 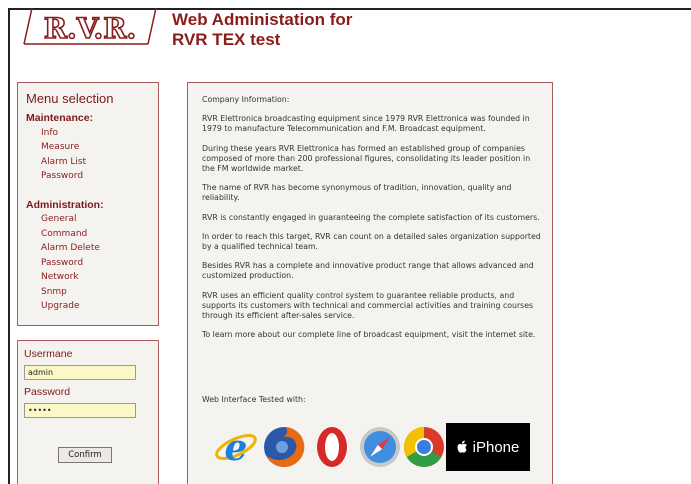 I want to click on username-input, so click(x=80, y=372).